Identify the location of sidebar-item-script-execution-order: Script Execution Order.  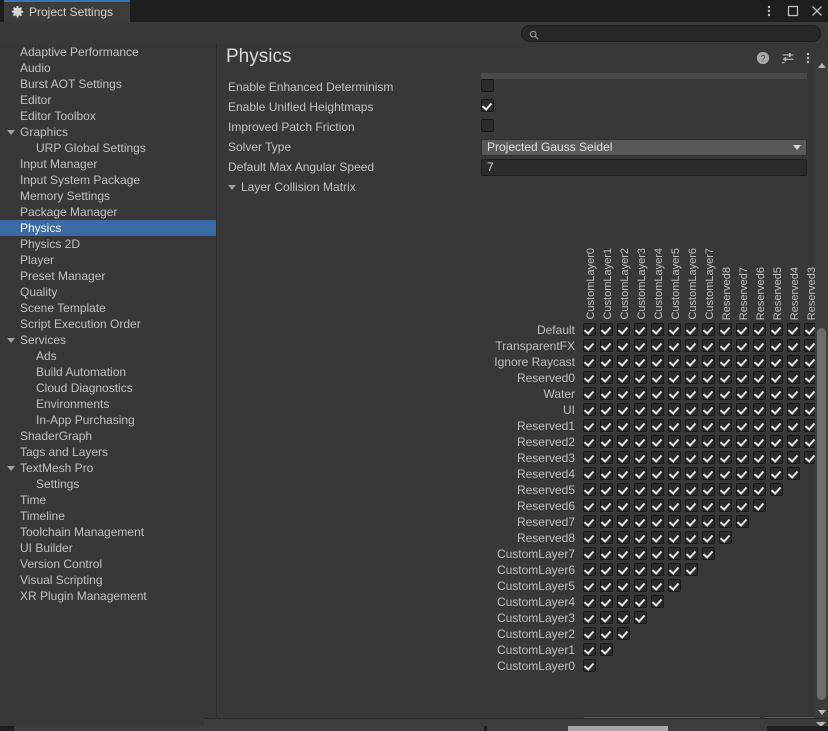
(108, 324).